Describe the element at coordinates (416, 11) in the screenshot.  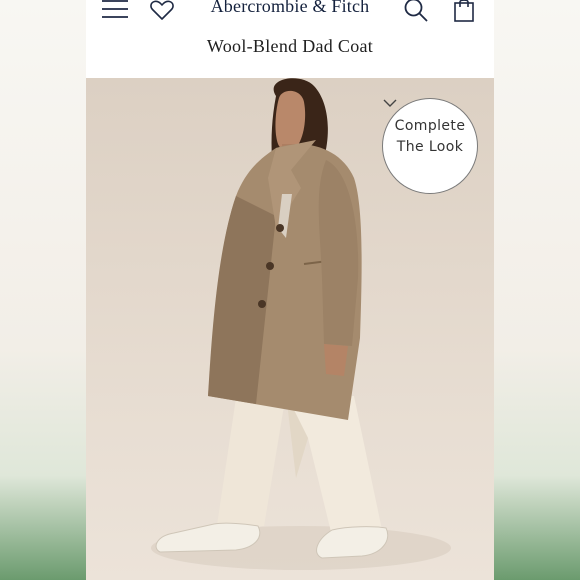
I see `search-icon` at that location.